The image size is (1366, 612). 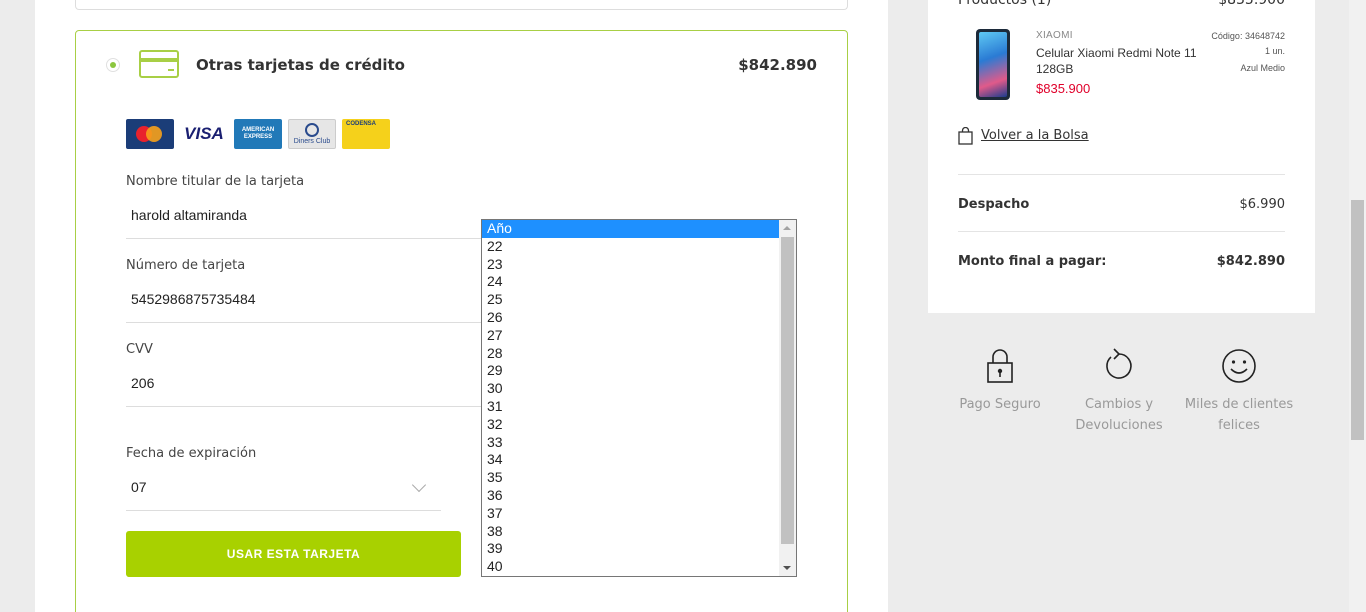 I want to click on product-image, so click(x=993, y=64).